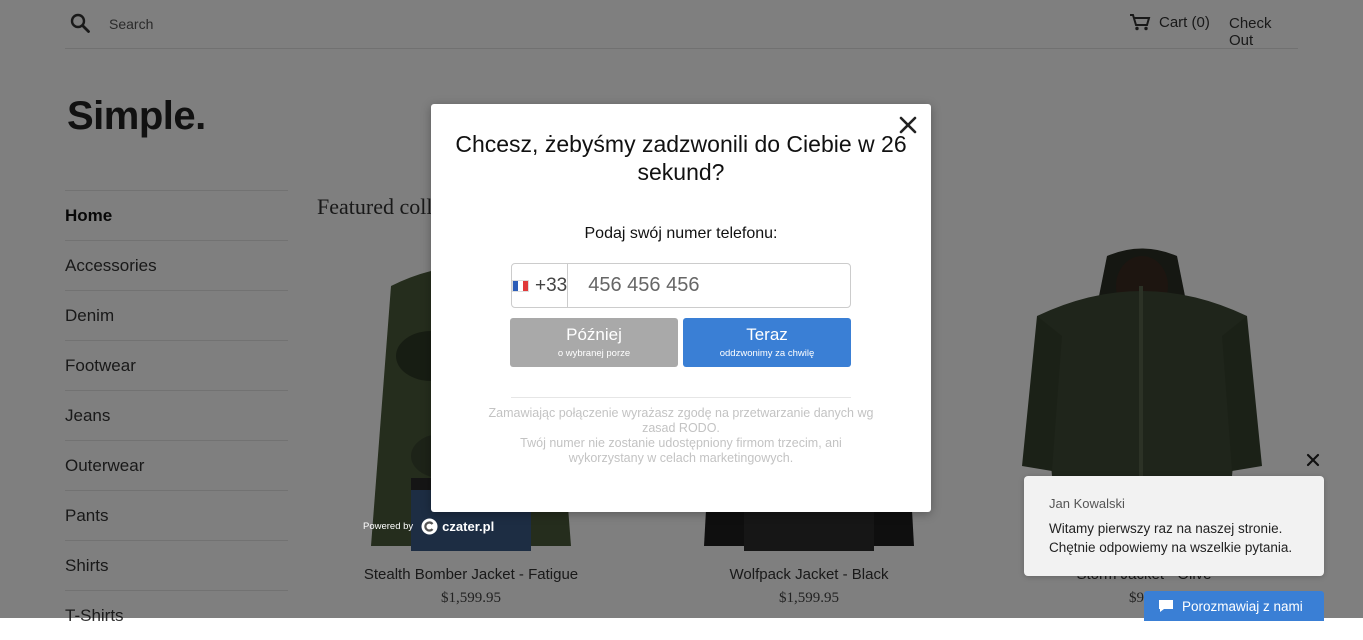 The width and height of the screenshot is (1363, 640). I want to click on call-now-button-sublabel: oddzwonimy za chwilę, so click(767, 353).